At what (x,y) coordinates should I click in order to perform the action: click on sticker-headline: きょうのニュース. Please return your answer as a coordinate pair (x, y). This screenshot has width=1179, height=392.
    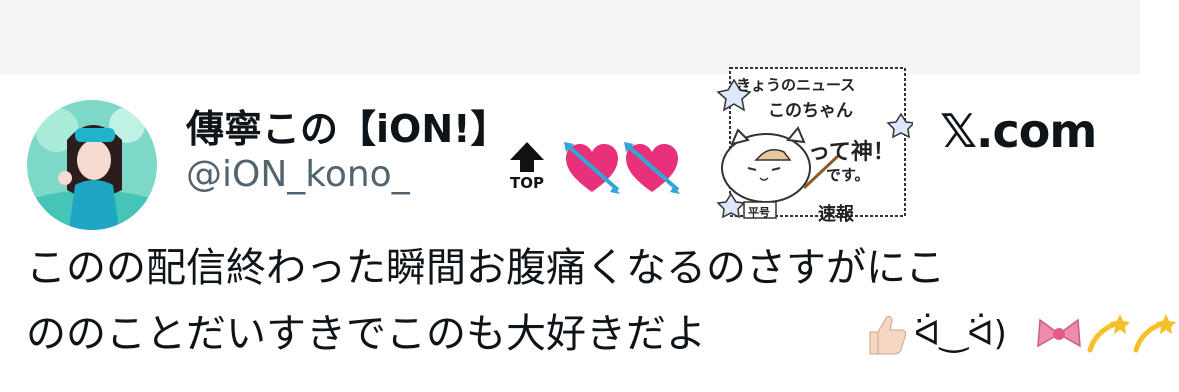
    Looking at the image, I should click on (796, 85).